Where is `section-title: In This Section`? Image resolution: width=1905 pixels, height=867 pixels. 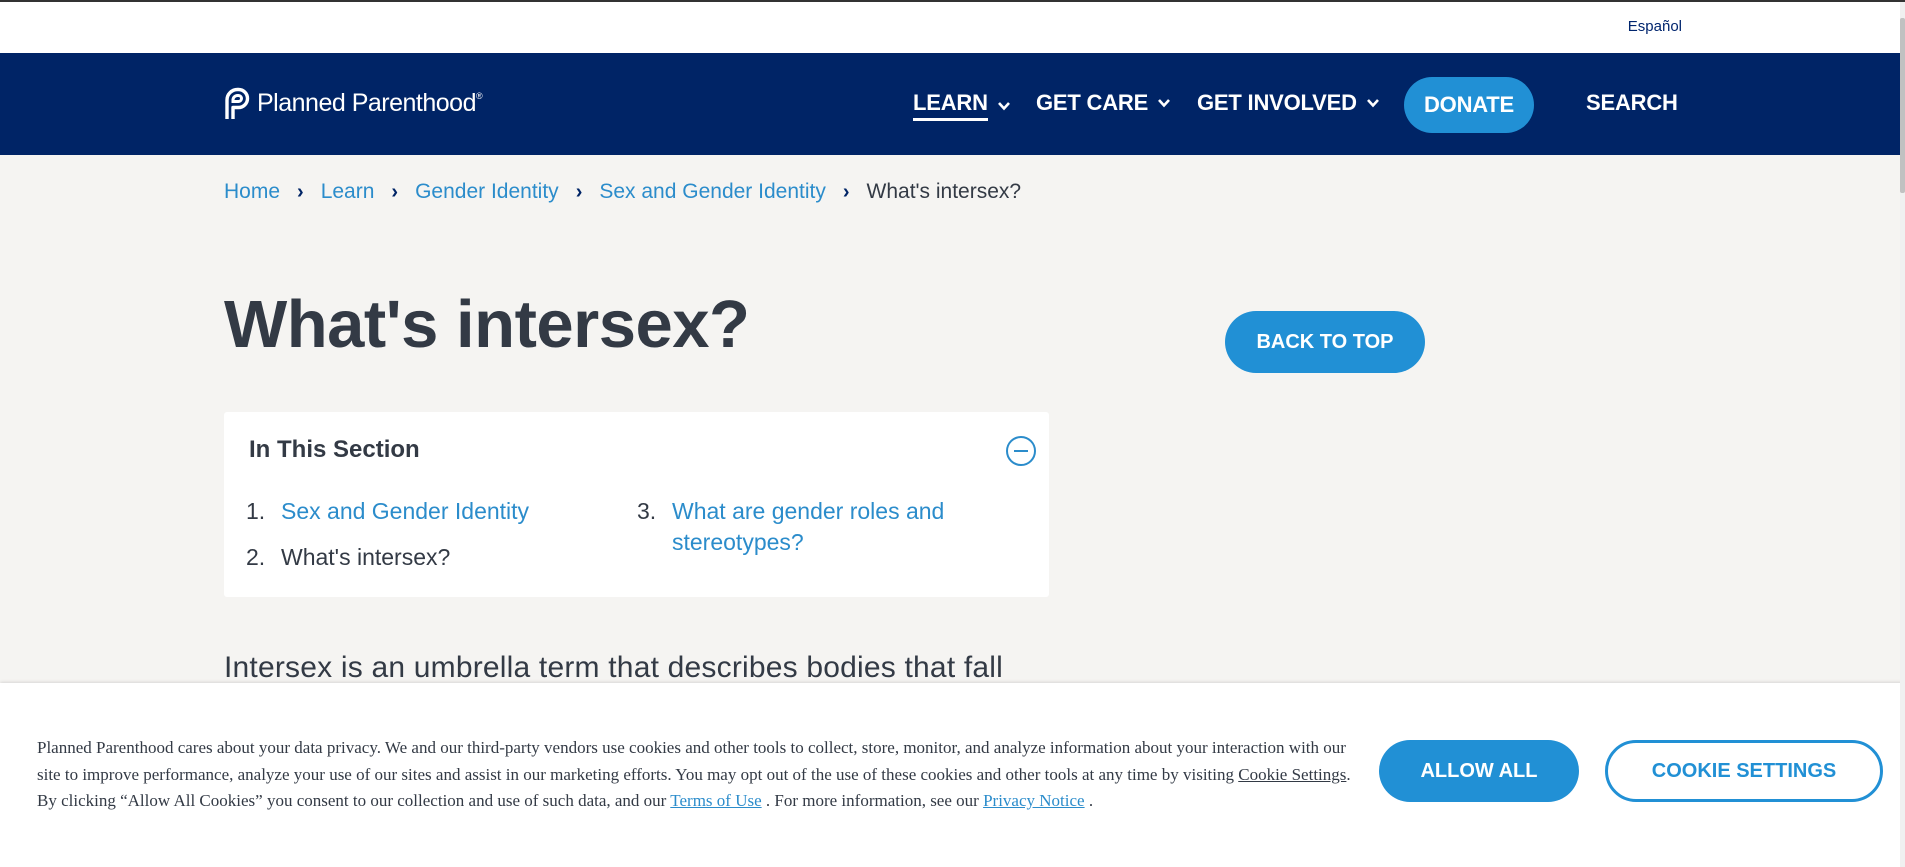
section-title: In This Section is located at coordinates (334, 449).